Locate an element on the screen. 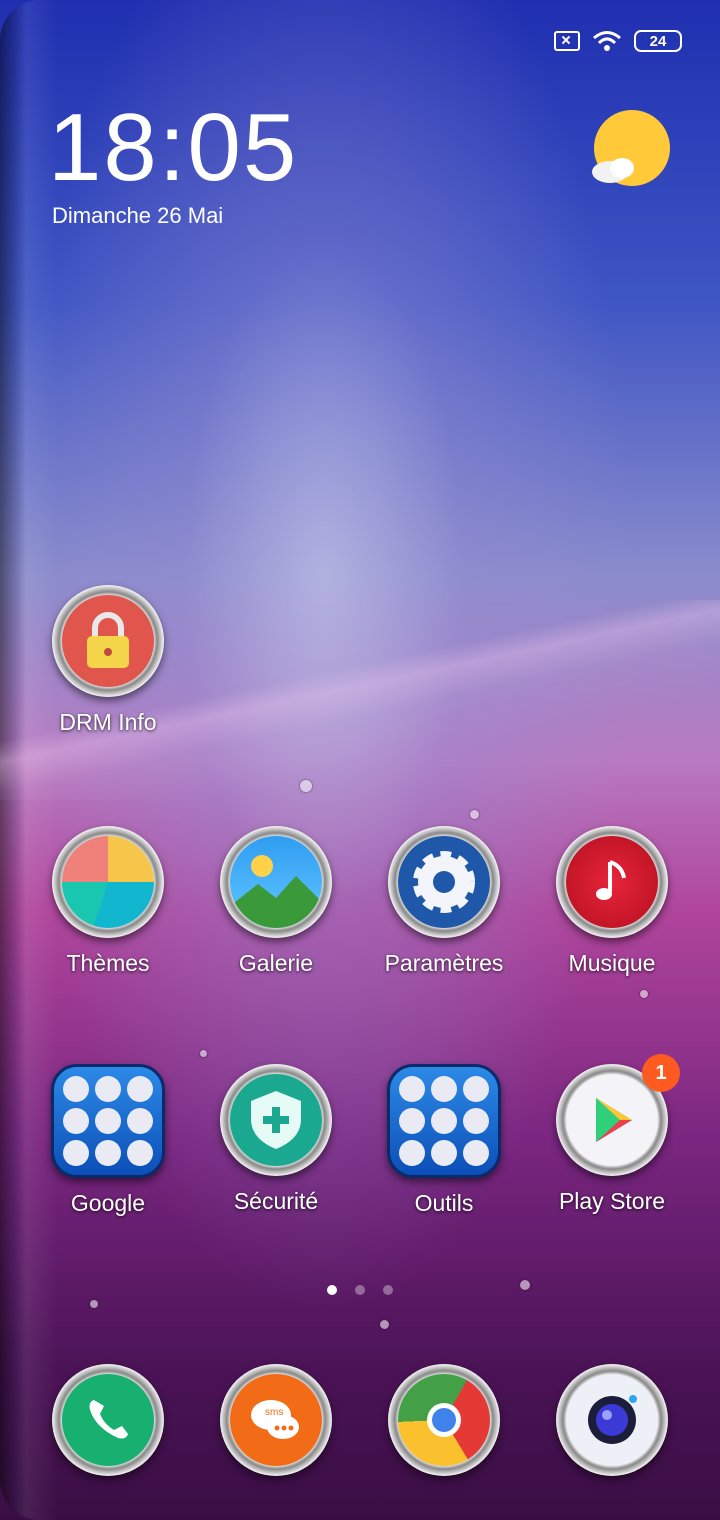  themes-icon is located at coordinates (108, 882).